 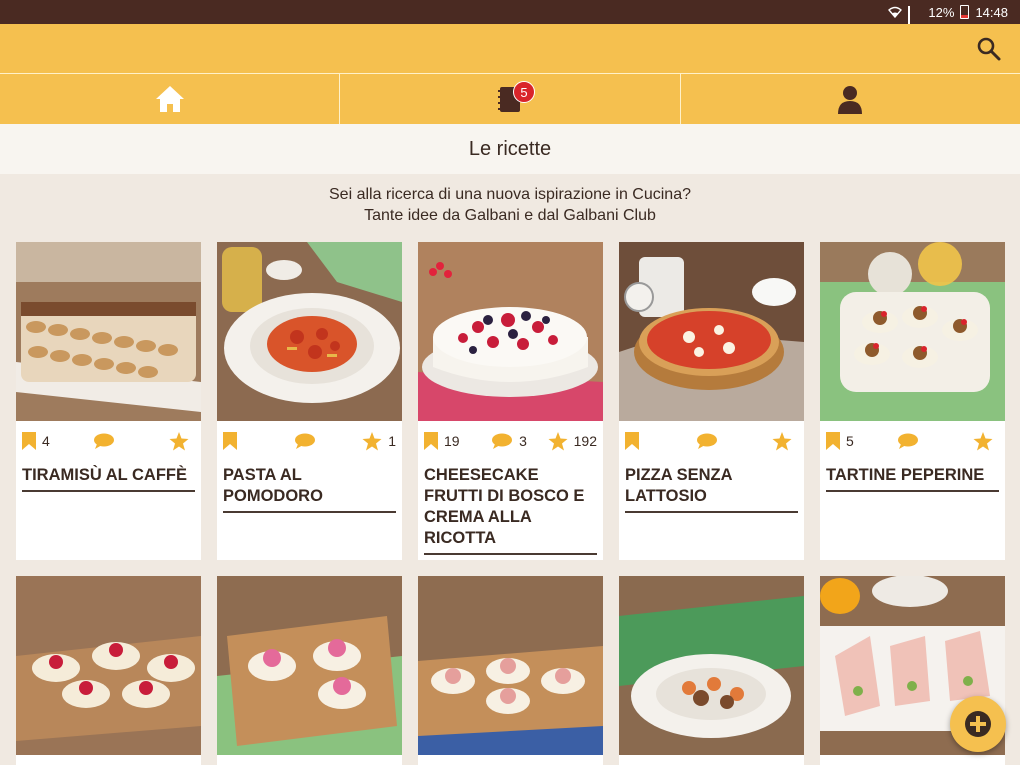 I want to click on saves-stat: 5, so click(x=854, y=441).